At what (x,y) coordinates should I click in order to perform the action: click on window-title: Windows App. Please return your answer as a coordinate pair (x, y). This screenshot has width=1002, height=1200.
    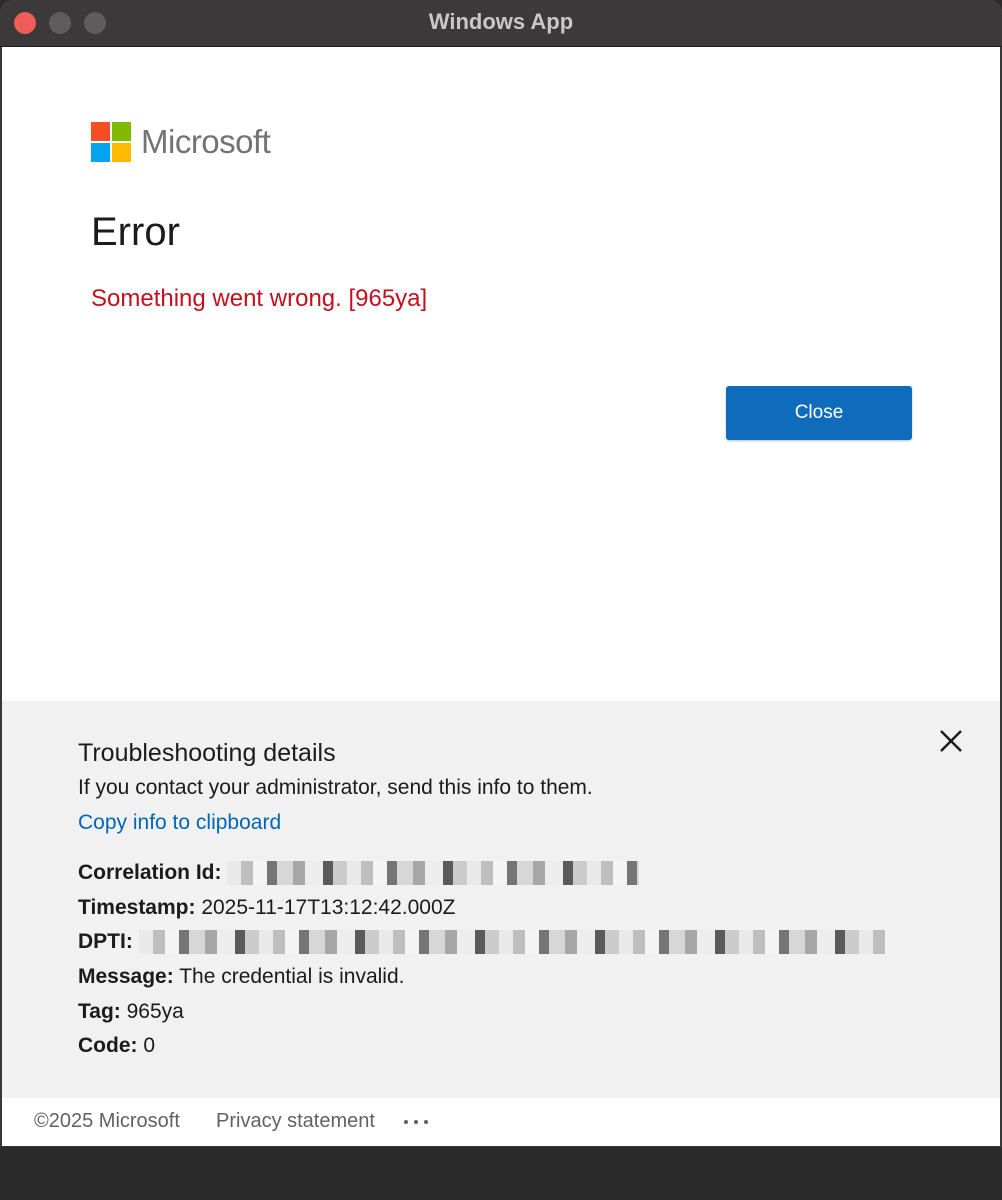
    Looking at the image, I should click on (501, 21).